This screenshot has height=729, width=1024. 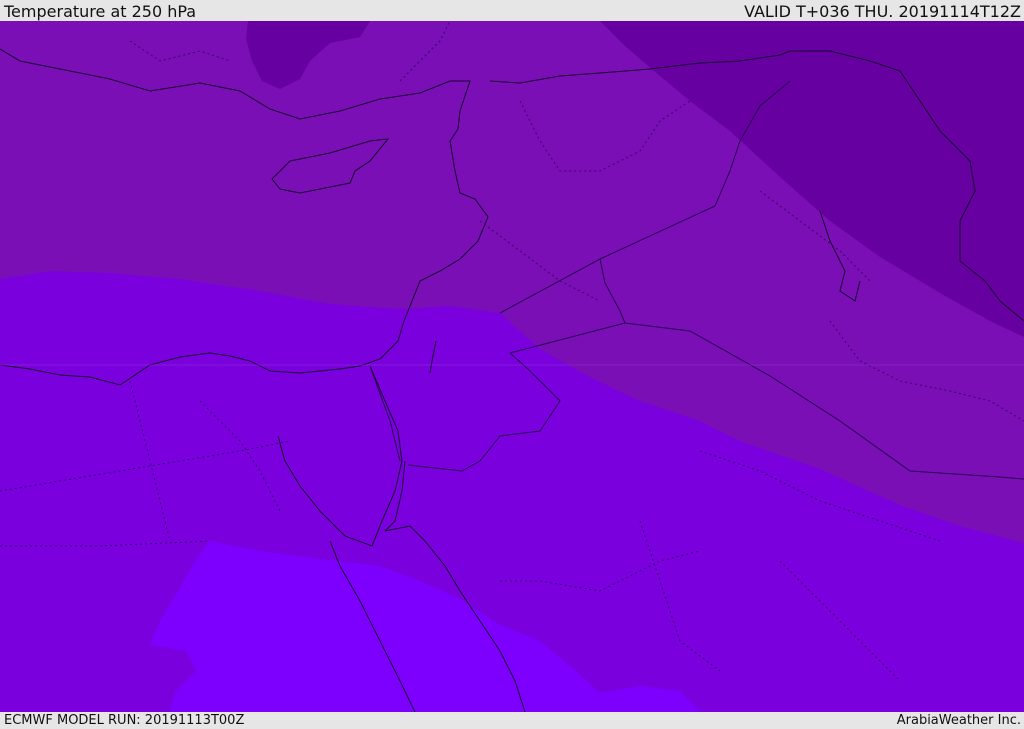 What do you see at coordinates (958, 720) in the screenshot?
I see `credit: ArabiaWeather Inc.` at bounding box center [958, 720].